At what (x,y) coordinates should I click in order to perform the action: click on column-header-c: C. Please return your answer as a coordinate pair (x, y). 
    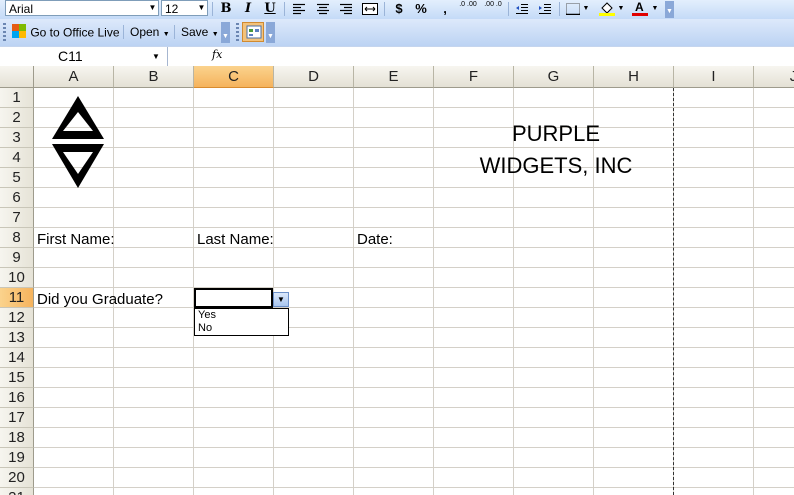
    Looking at the image, I should click on (234, 77).